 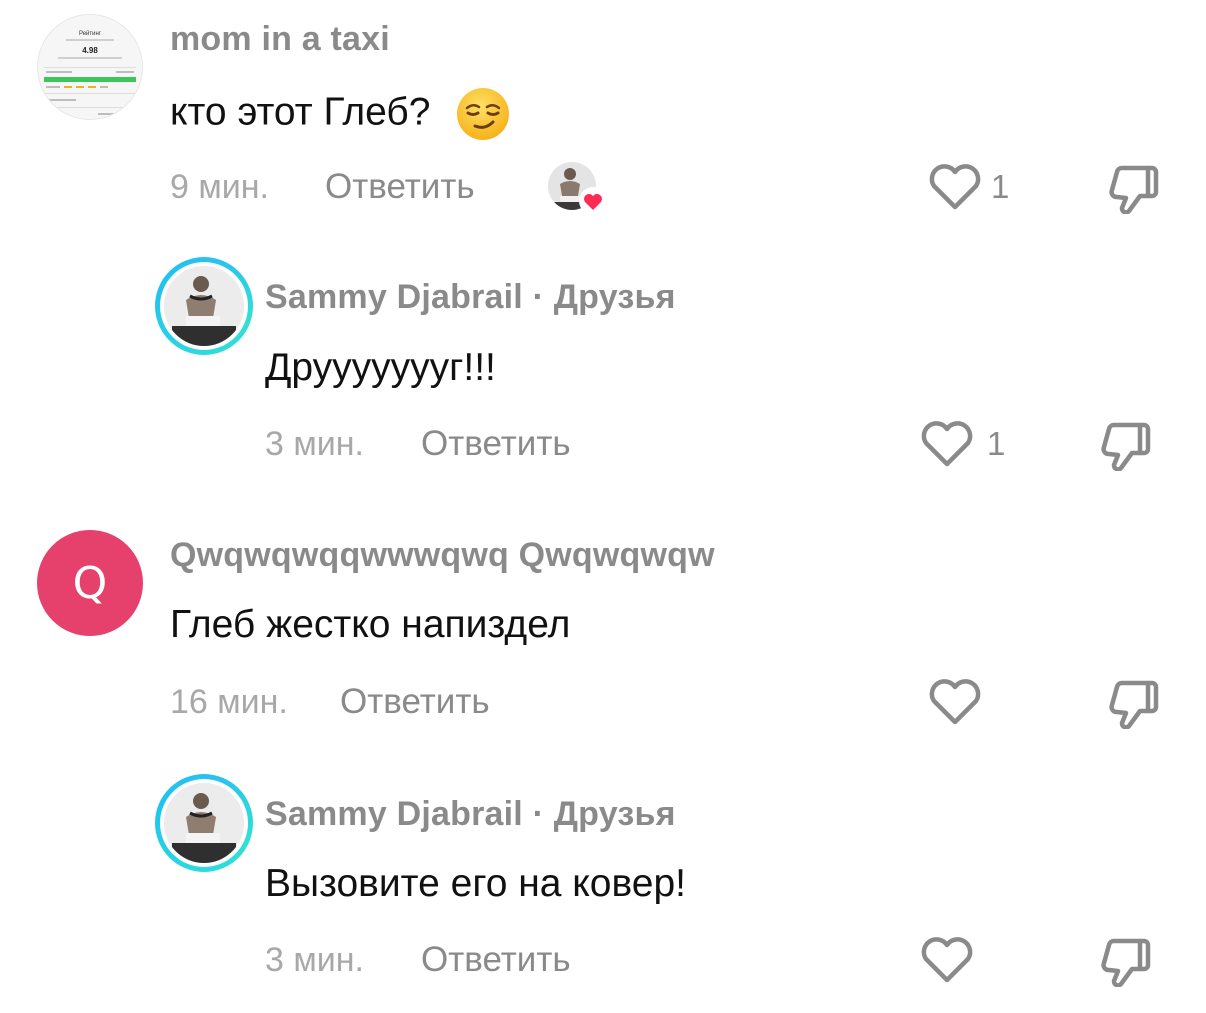 I want to click on comment-text: Вызовите его на ковер!, so click(x=475, y=883).